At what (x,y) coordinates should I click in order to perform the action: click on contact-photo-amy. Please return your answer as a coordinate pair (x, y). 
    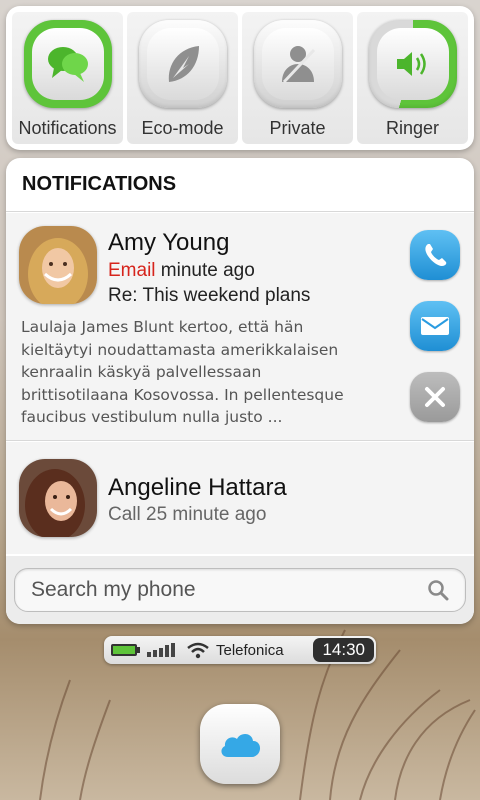
    Looking at the image, I should click on (58, 265).